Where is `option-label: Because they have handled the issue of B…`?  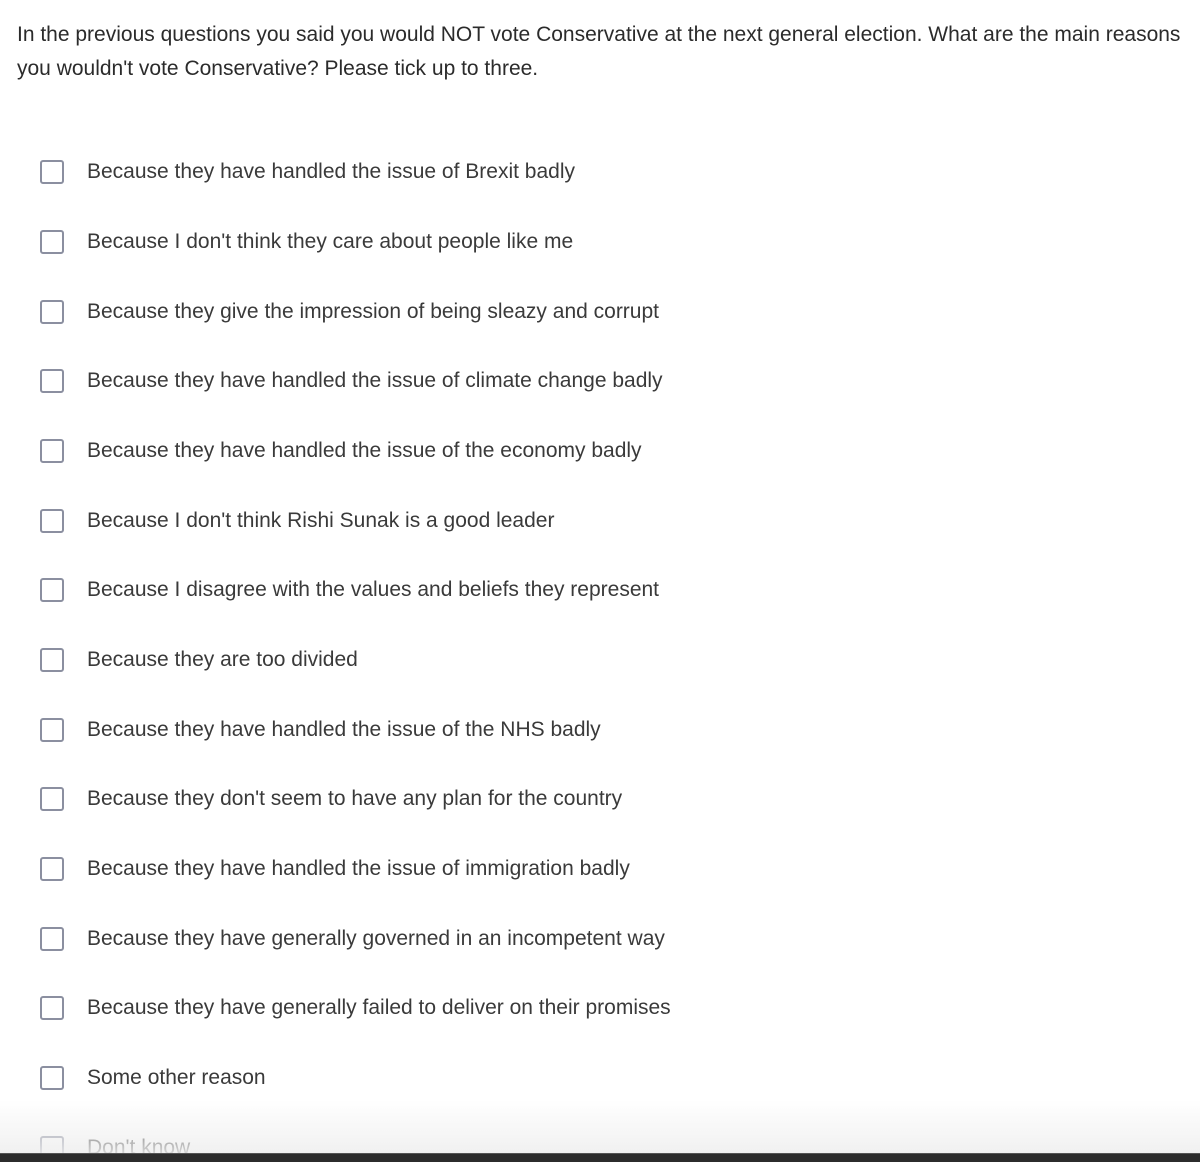
option-label: Because they have handled the issue of B… is located at coordinates (331, 171).